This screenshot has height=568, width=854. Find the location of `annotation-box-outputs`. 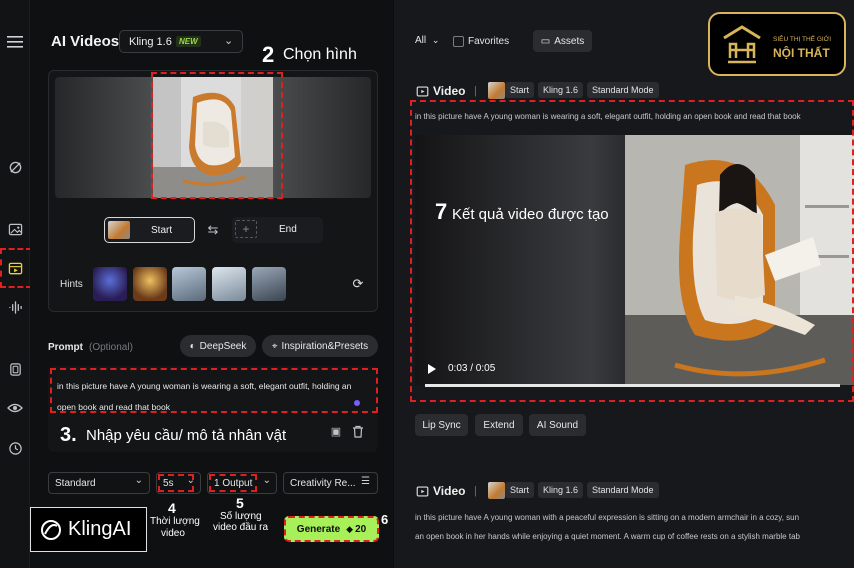

annotation-box-outputs is located at coordinates (233, 483).